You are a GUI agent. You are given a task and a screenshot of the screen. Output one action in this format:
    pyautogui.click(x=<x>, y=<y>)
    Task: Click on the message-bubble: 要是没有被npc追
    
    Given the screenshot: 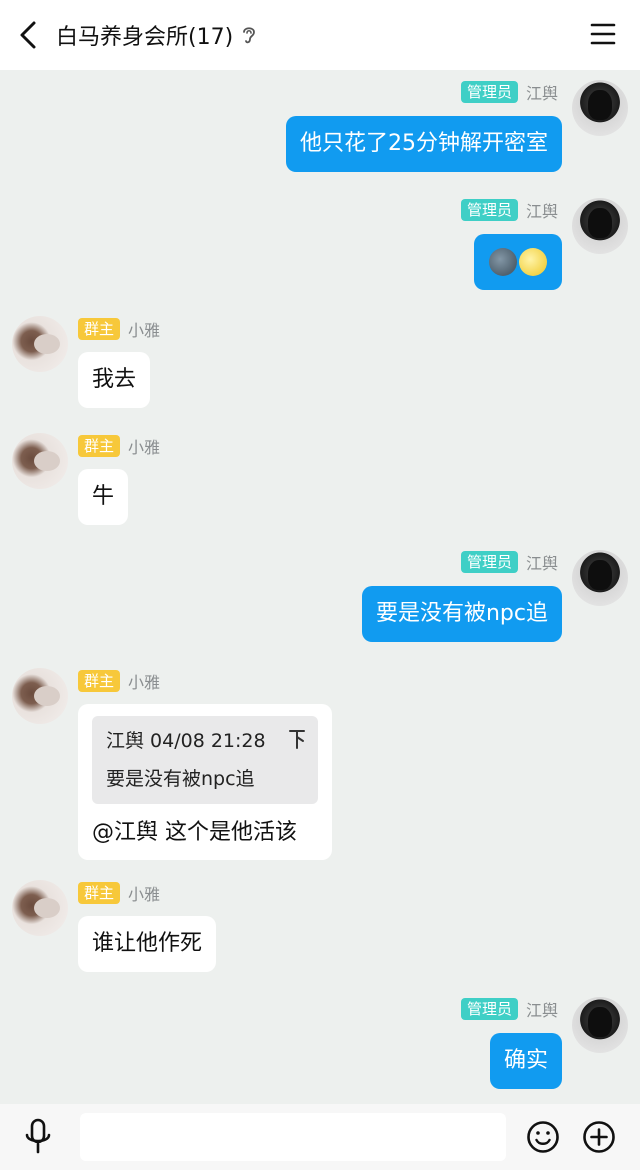 What is the action you would take?
    pyautogui.click(x=461, y=614)
    